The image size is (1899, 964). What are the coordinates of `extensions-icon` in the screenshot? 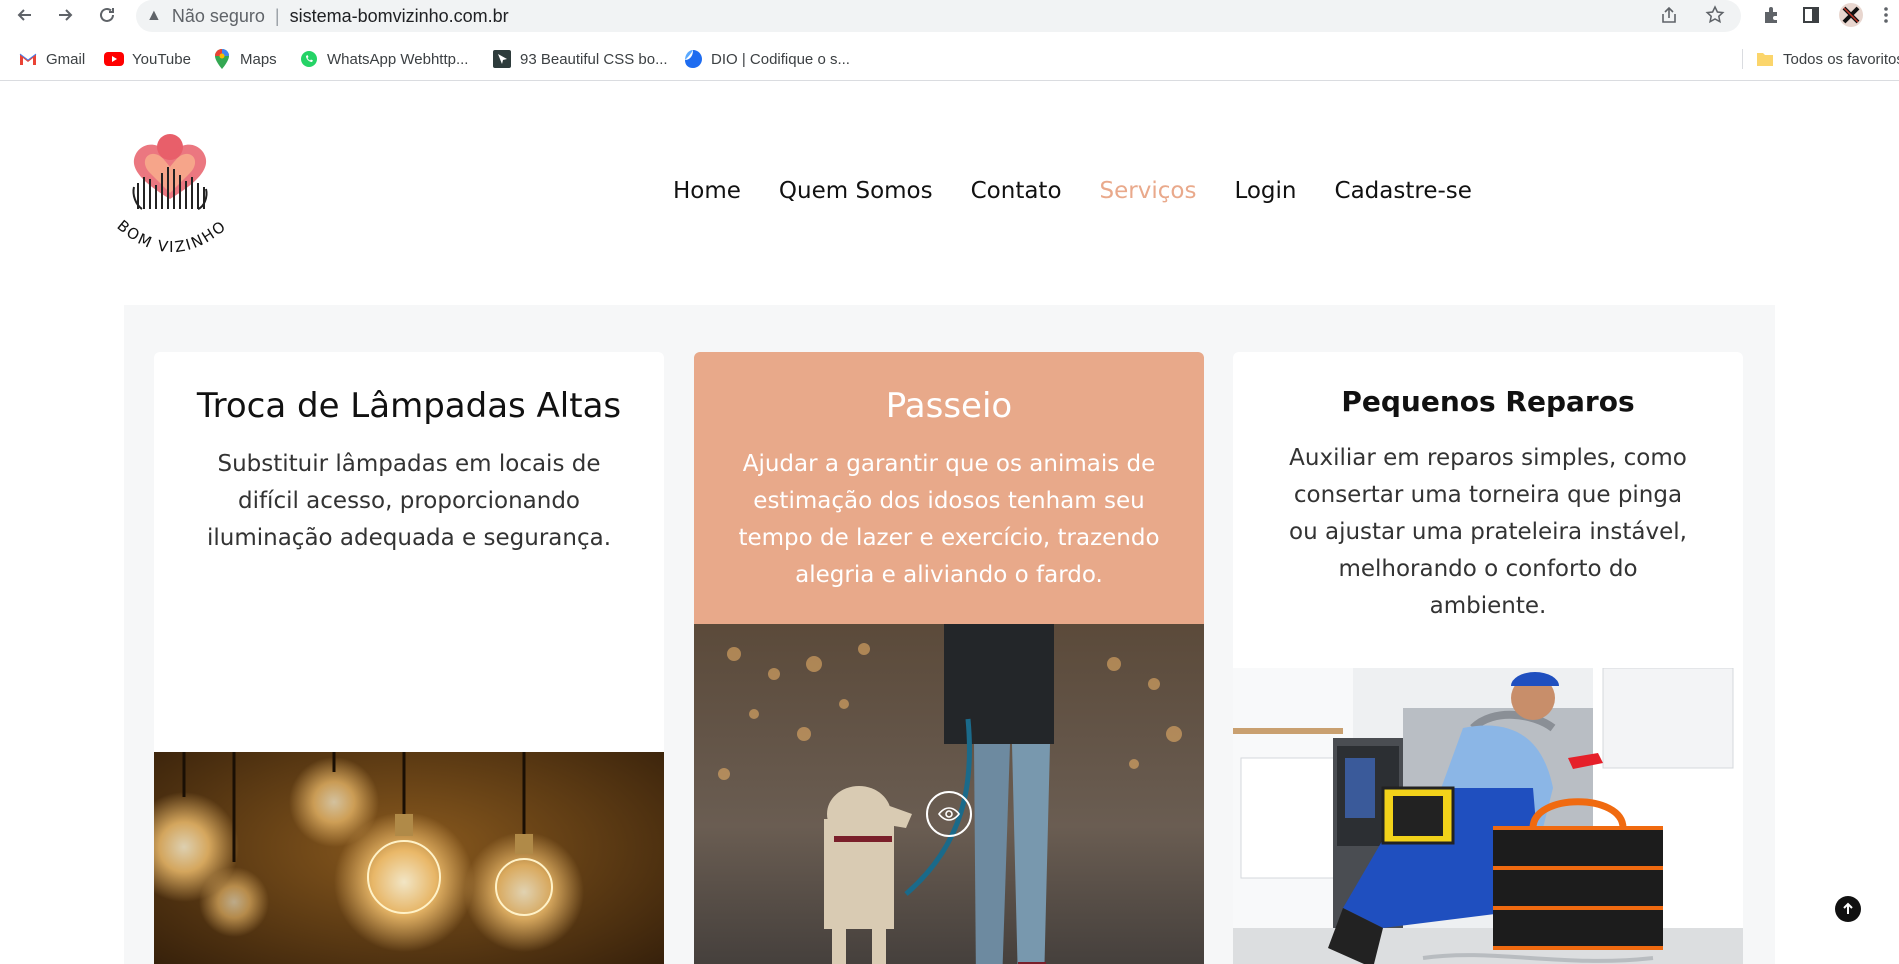 It's located at (1771, 15).